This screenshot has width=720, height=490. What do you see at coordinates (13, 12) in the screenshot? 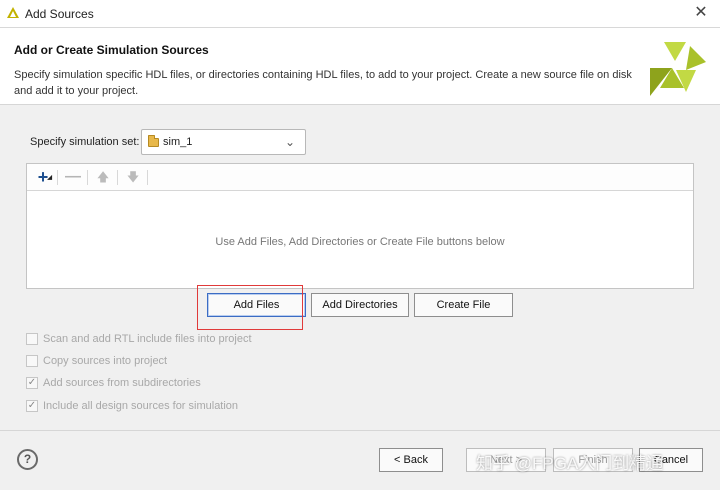
I see `app-logo-icon` at bounding box center [13, 12].